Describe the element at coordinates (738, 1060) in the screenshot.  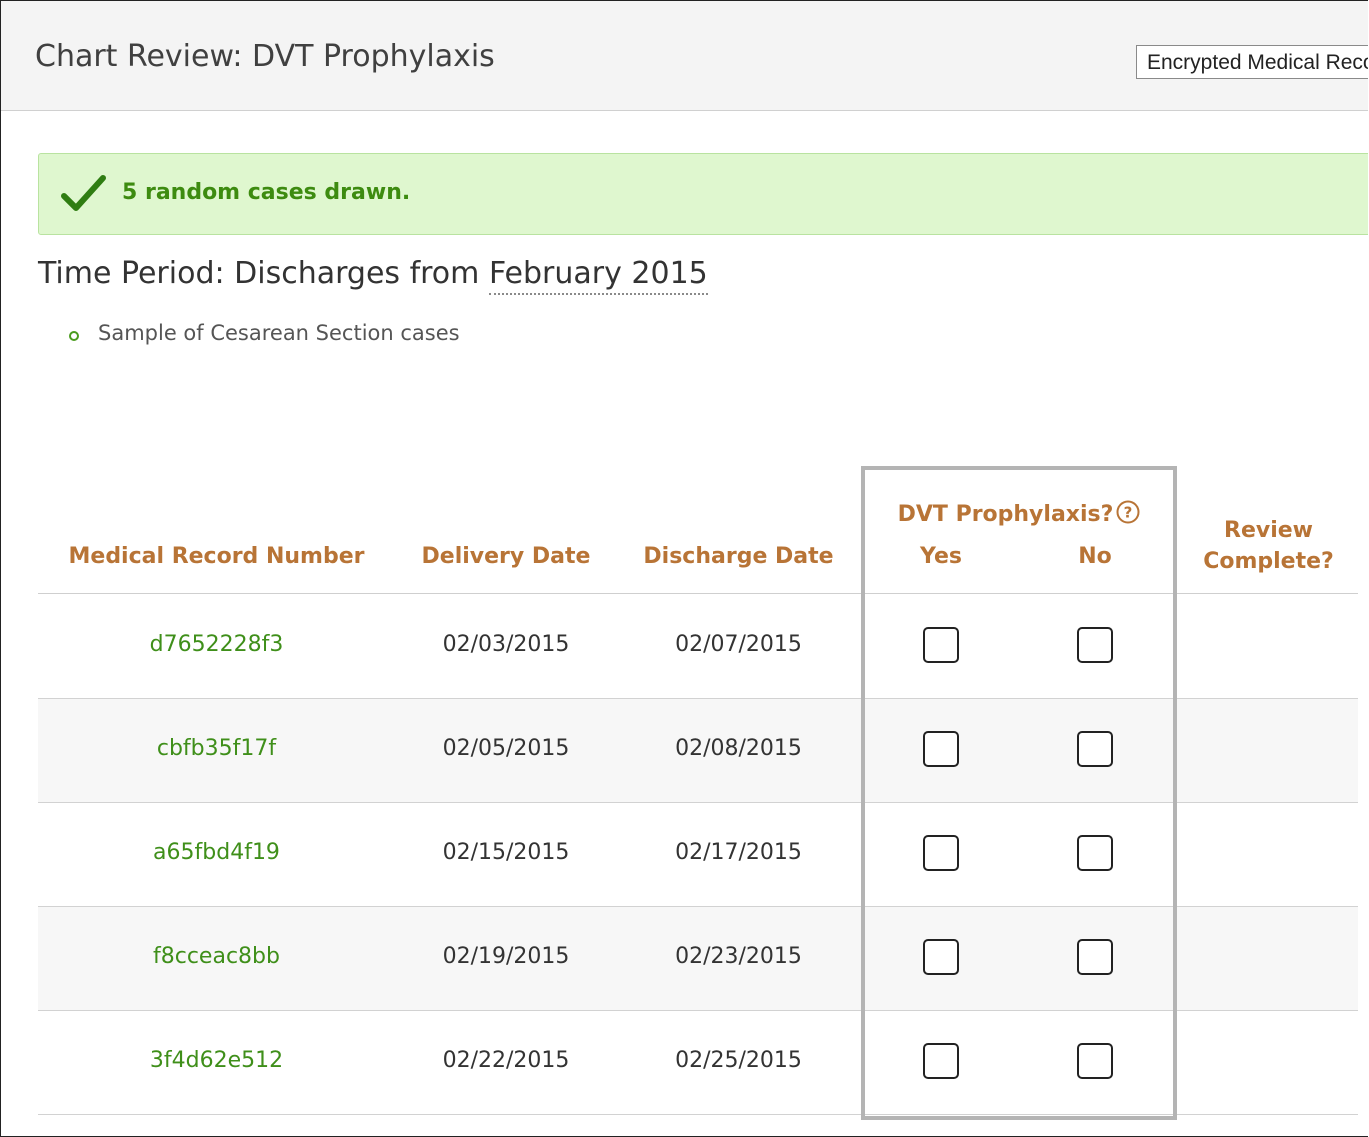
I see `discharge-date: 02/25/2015` at that location.